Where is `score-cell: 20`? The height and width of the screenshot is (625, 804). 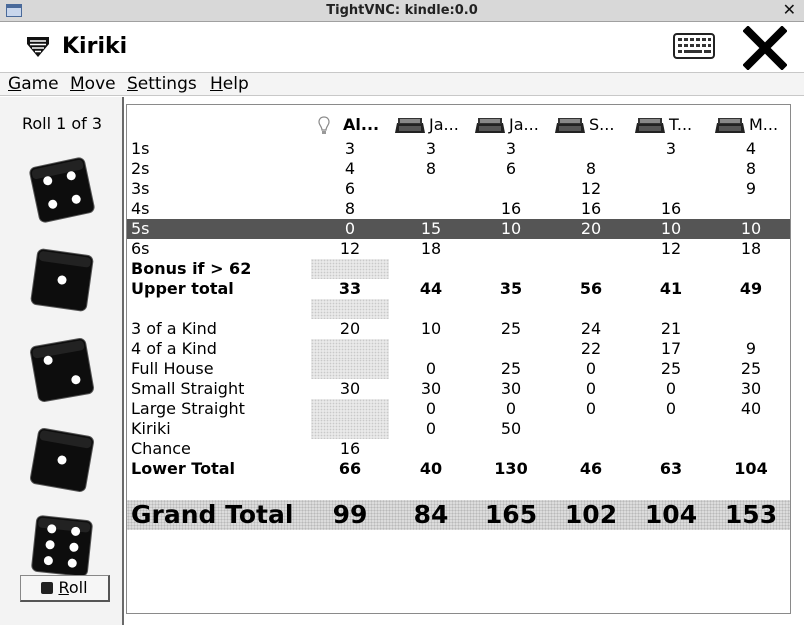 score-cell: 20 is located at coordinates (350, 329).